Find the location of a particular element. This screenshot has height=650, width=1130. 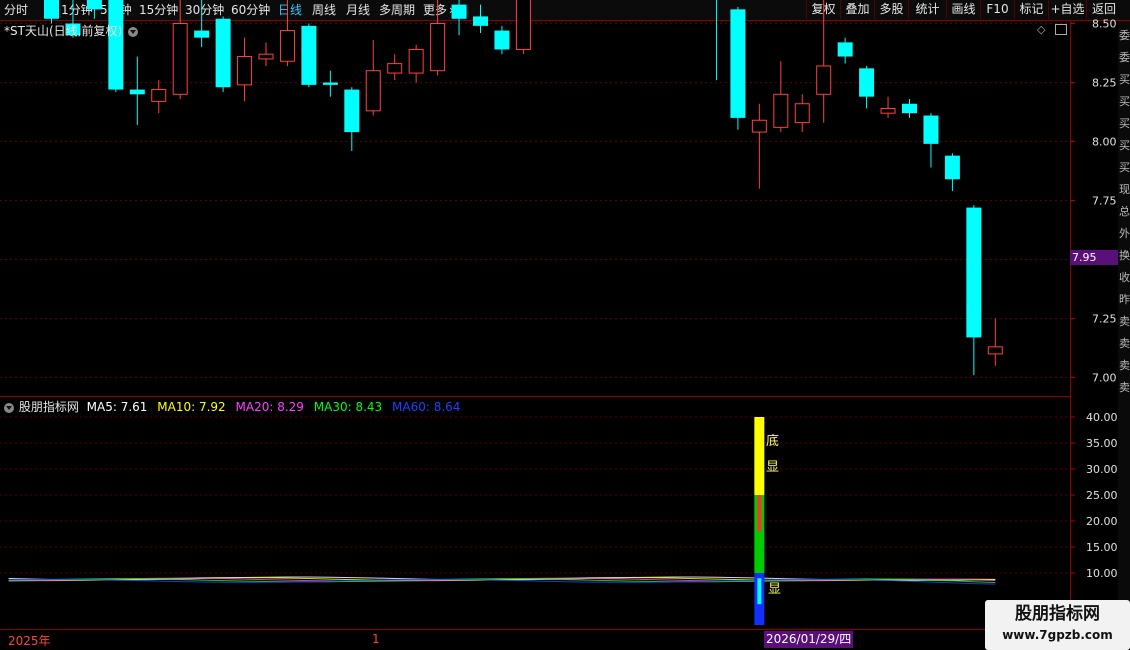

stock-title: *ST天山(日线,前复权) is located at coordinates (63, 31).